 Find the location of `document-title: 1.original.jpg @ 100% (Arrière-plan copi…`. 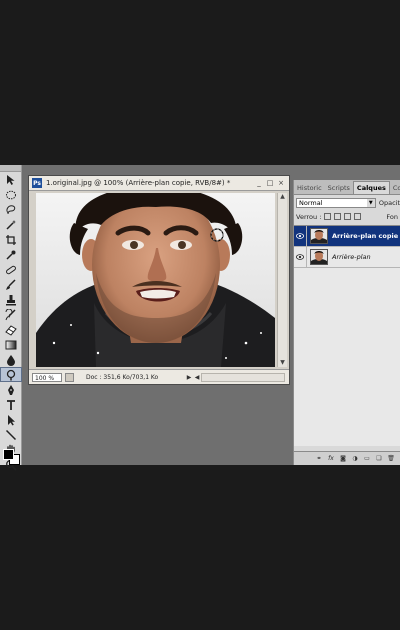

document-title: 1.original.jpg @ 100% (Arrière-plan copi… is located at coordinates (138, 183).